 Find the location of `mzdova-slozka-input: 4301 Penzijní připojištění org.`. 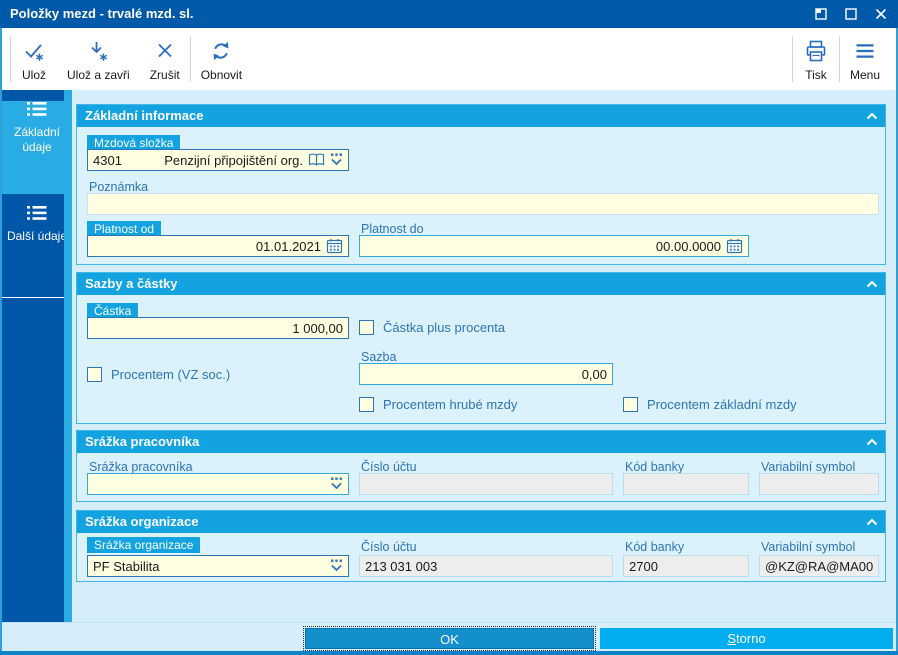

mzdova-slozka-input: 4301 Penzijní připojištění org. is located at coordinates (218, 160).